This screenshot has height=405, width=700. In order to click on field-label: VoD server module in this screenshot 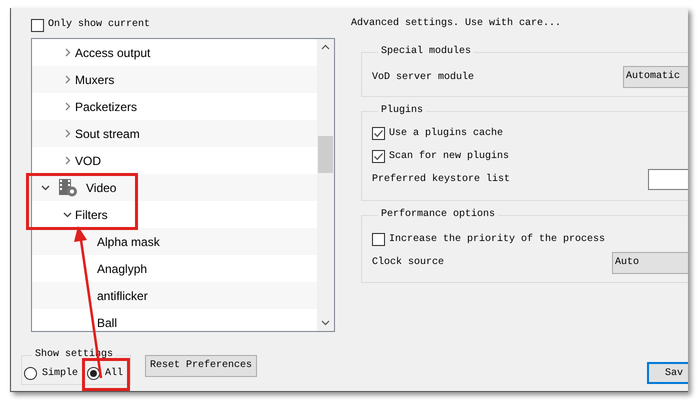, I will do `click(423, 77)`.